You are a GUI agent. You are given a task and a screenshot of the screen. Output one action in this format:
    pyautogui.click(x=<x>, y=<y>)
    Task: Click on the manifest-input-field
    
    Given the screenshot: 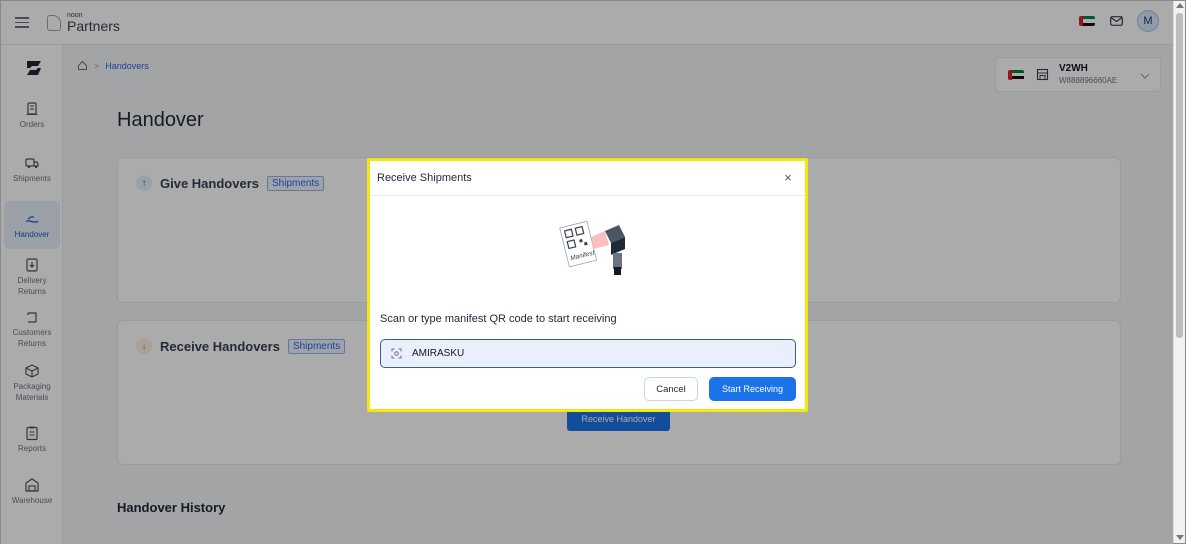 What is the action you would take?
    pyautogui.click(x=588, y=353)
    